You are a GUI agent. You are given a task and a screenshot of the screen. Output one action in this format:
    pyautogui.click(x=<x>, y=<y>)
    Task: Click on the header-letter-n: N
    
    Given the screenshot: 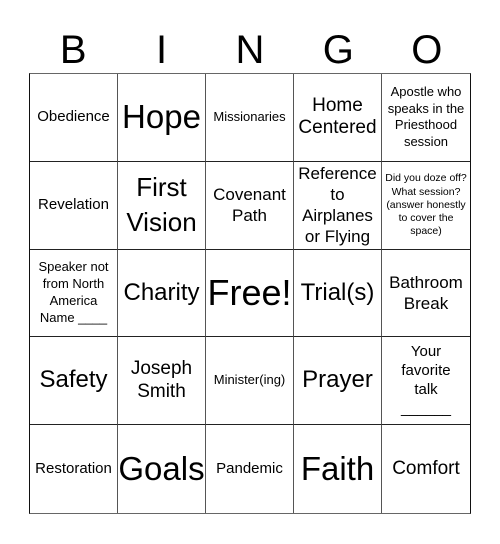 What is the action you would take?
    pyautogui.click(x=250, y=50)
    